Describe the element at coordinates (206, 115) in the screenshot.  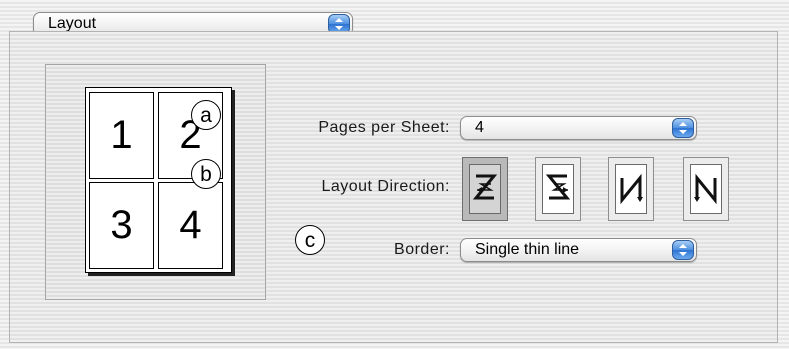
I see `callout-a: a` at that location.